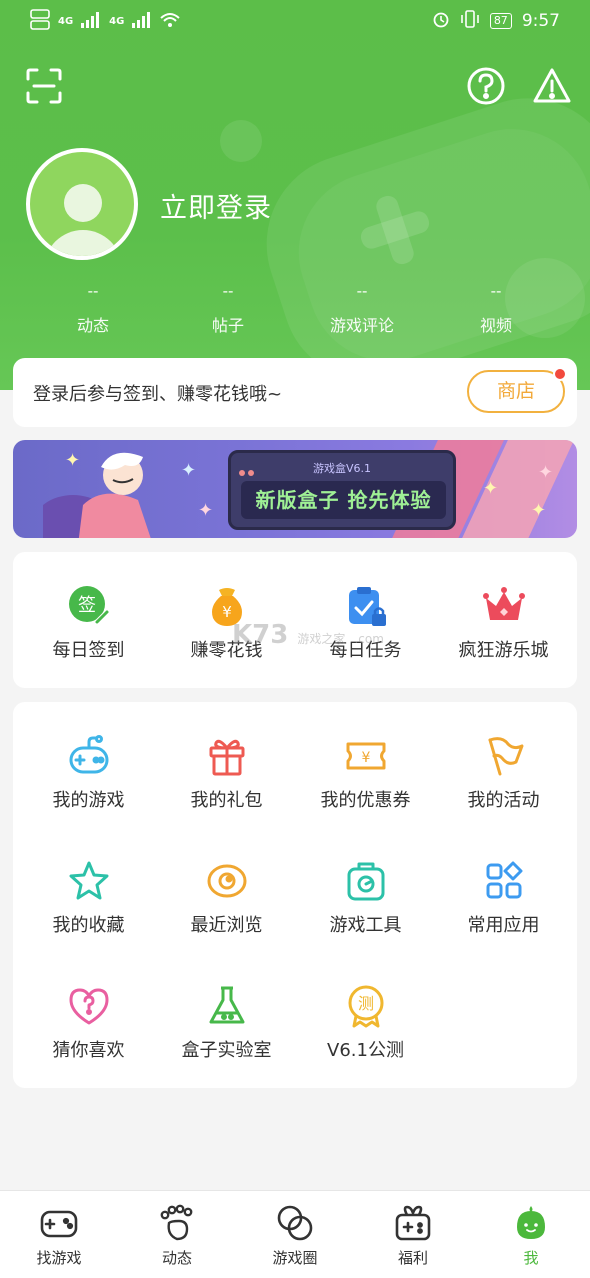  I want to click on heart-question-icon, so click(89, 1006).